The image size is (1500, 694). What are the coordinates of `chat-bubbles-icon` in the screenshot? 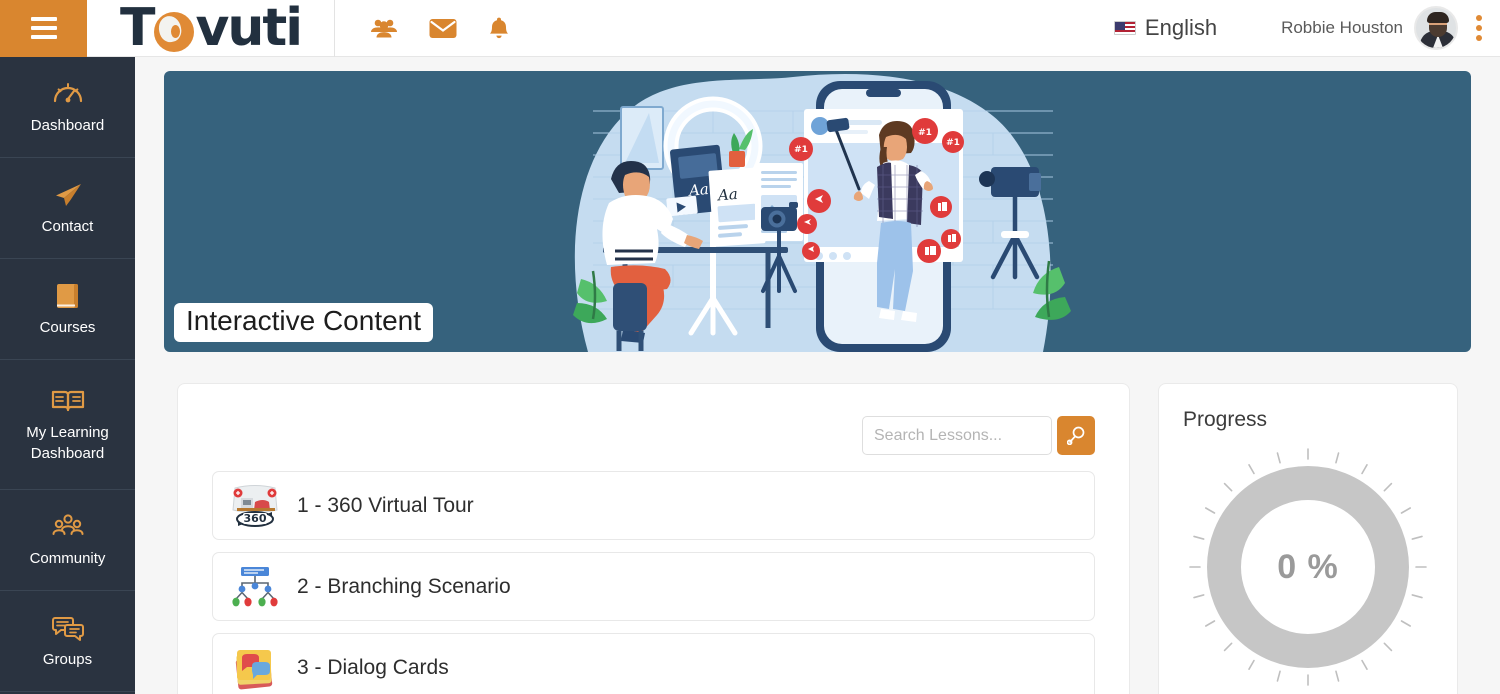 It's located at (67, 628).